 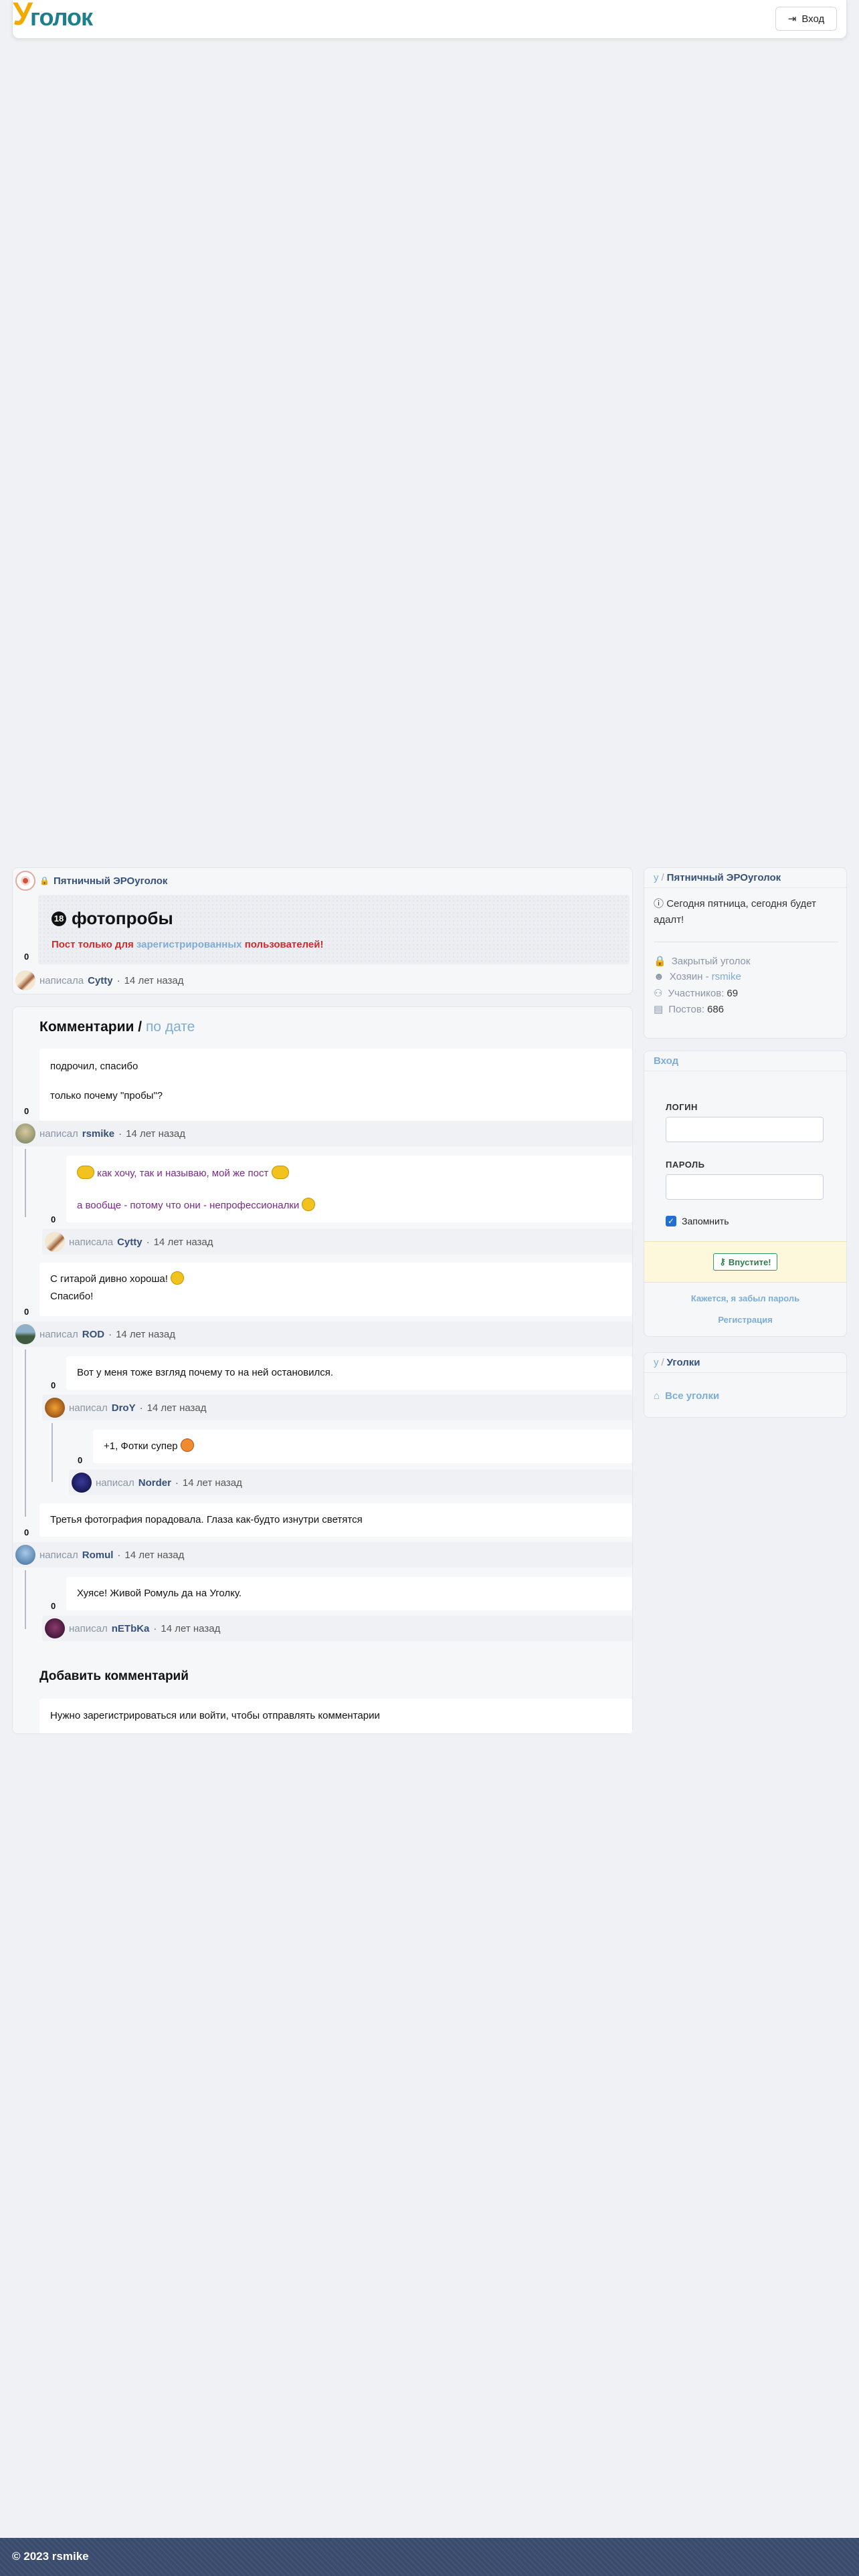 I want to click on comment-text: Спасибо!, so click(x=72, y=1296).